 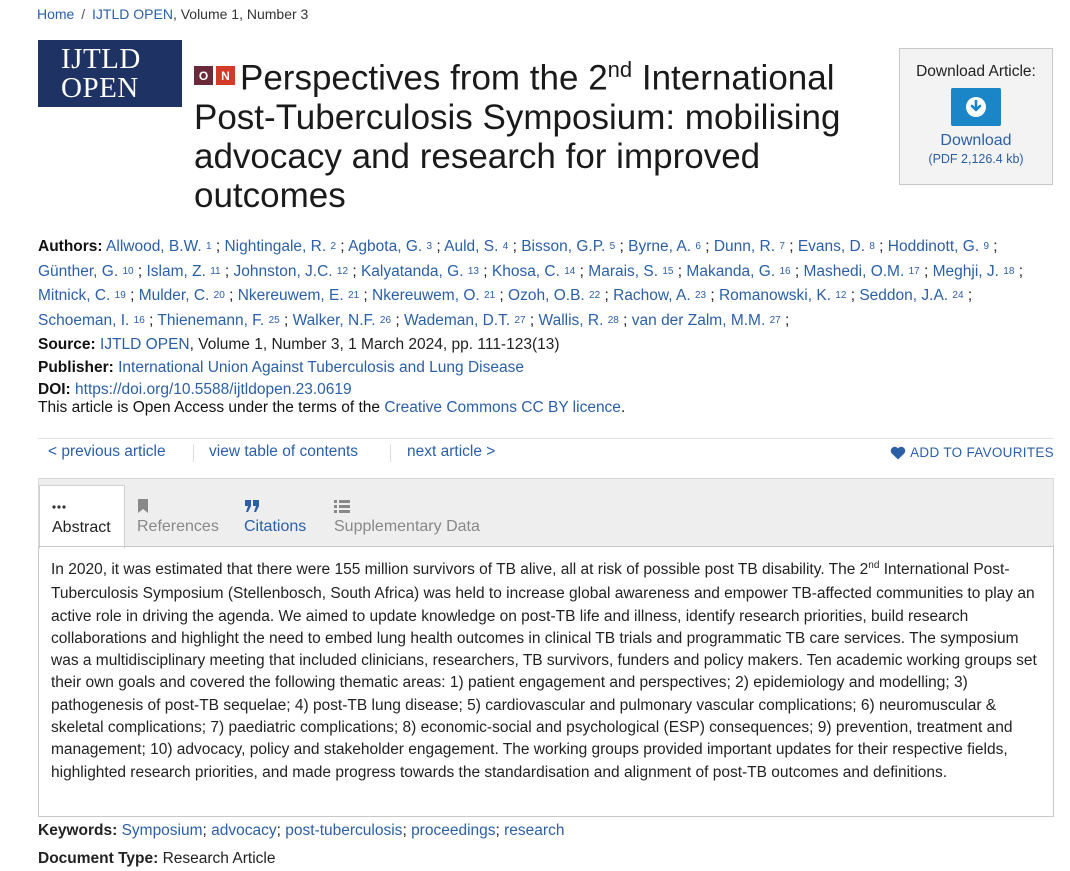 What do you see at coordinates (145, 344) in the screenshot?
I see `source-journal-link: IJTLD OPEN` at bounding box center [145, 344].